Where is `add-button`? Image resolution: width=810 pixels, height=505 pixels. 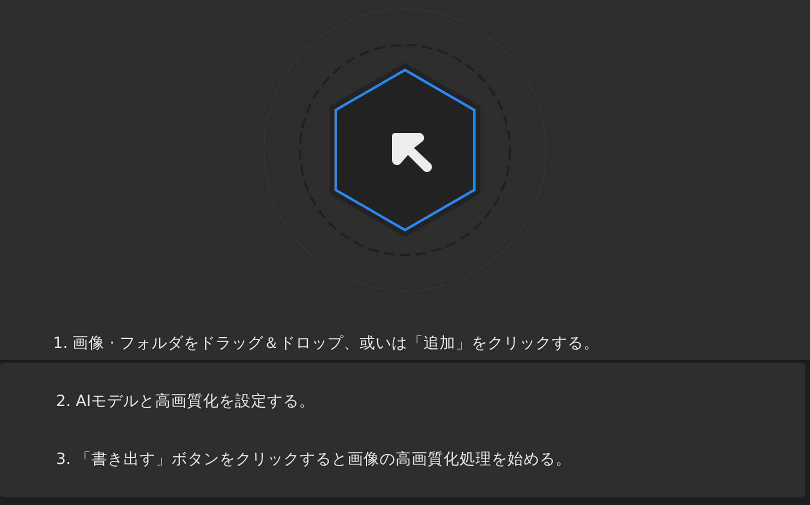 add-button is located at coordinates (405, 150).